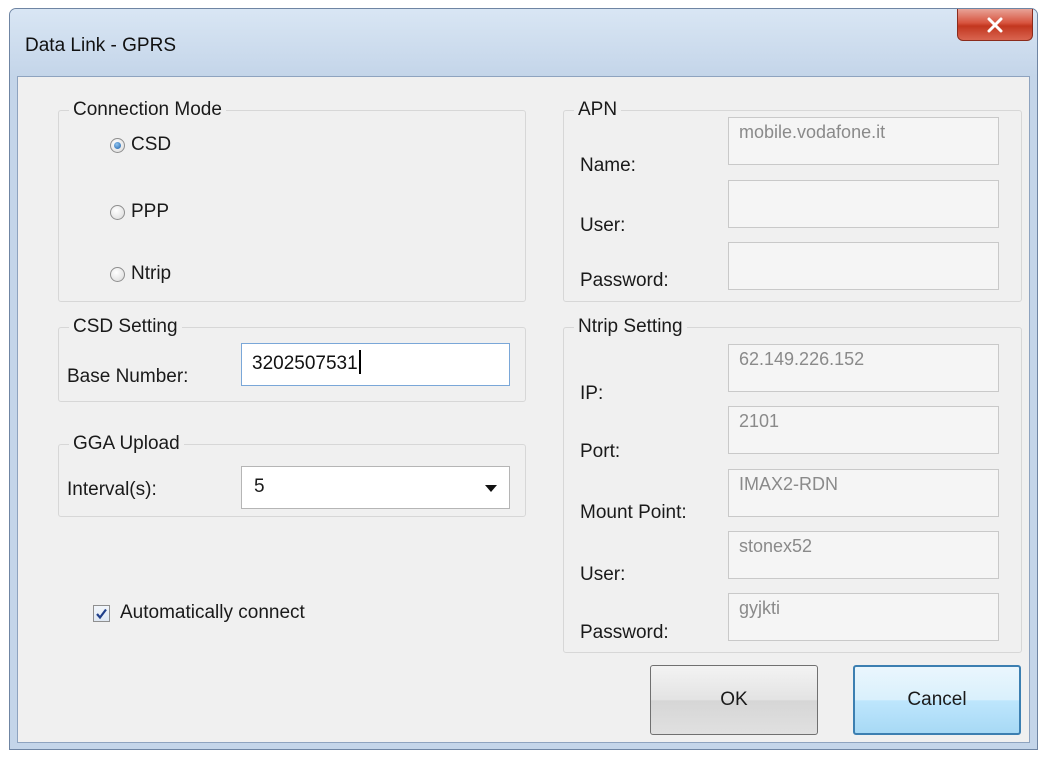 The width and height of the screenshot is (1041, 758). I want to click on apn-name-input: mobile.vodafone.it, so click(863, 141).